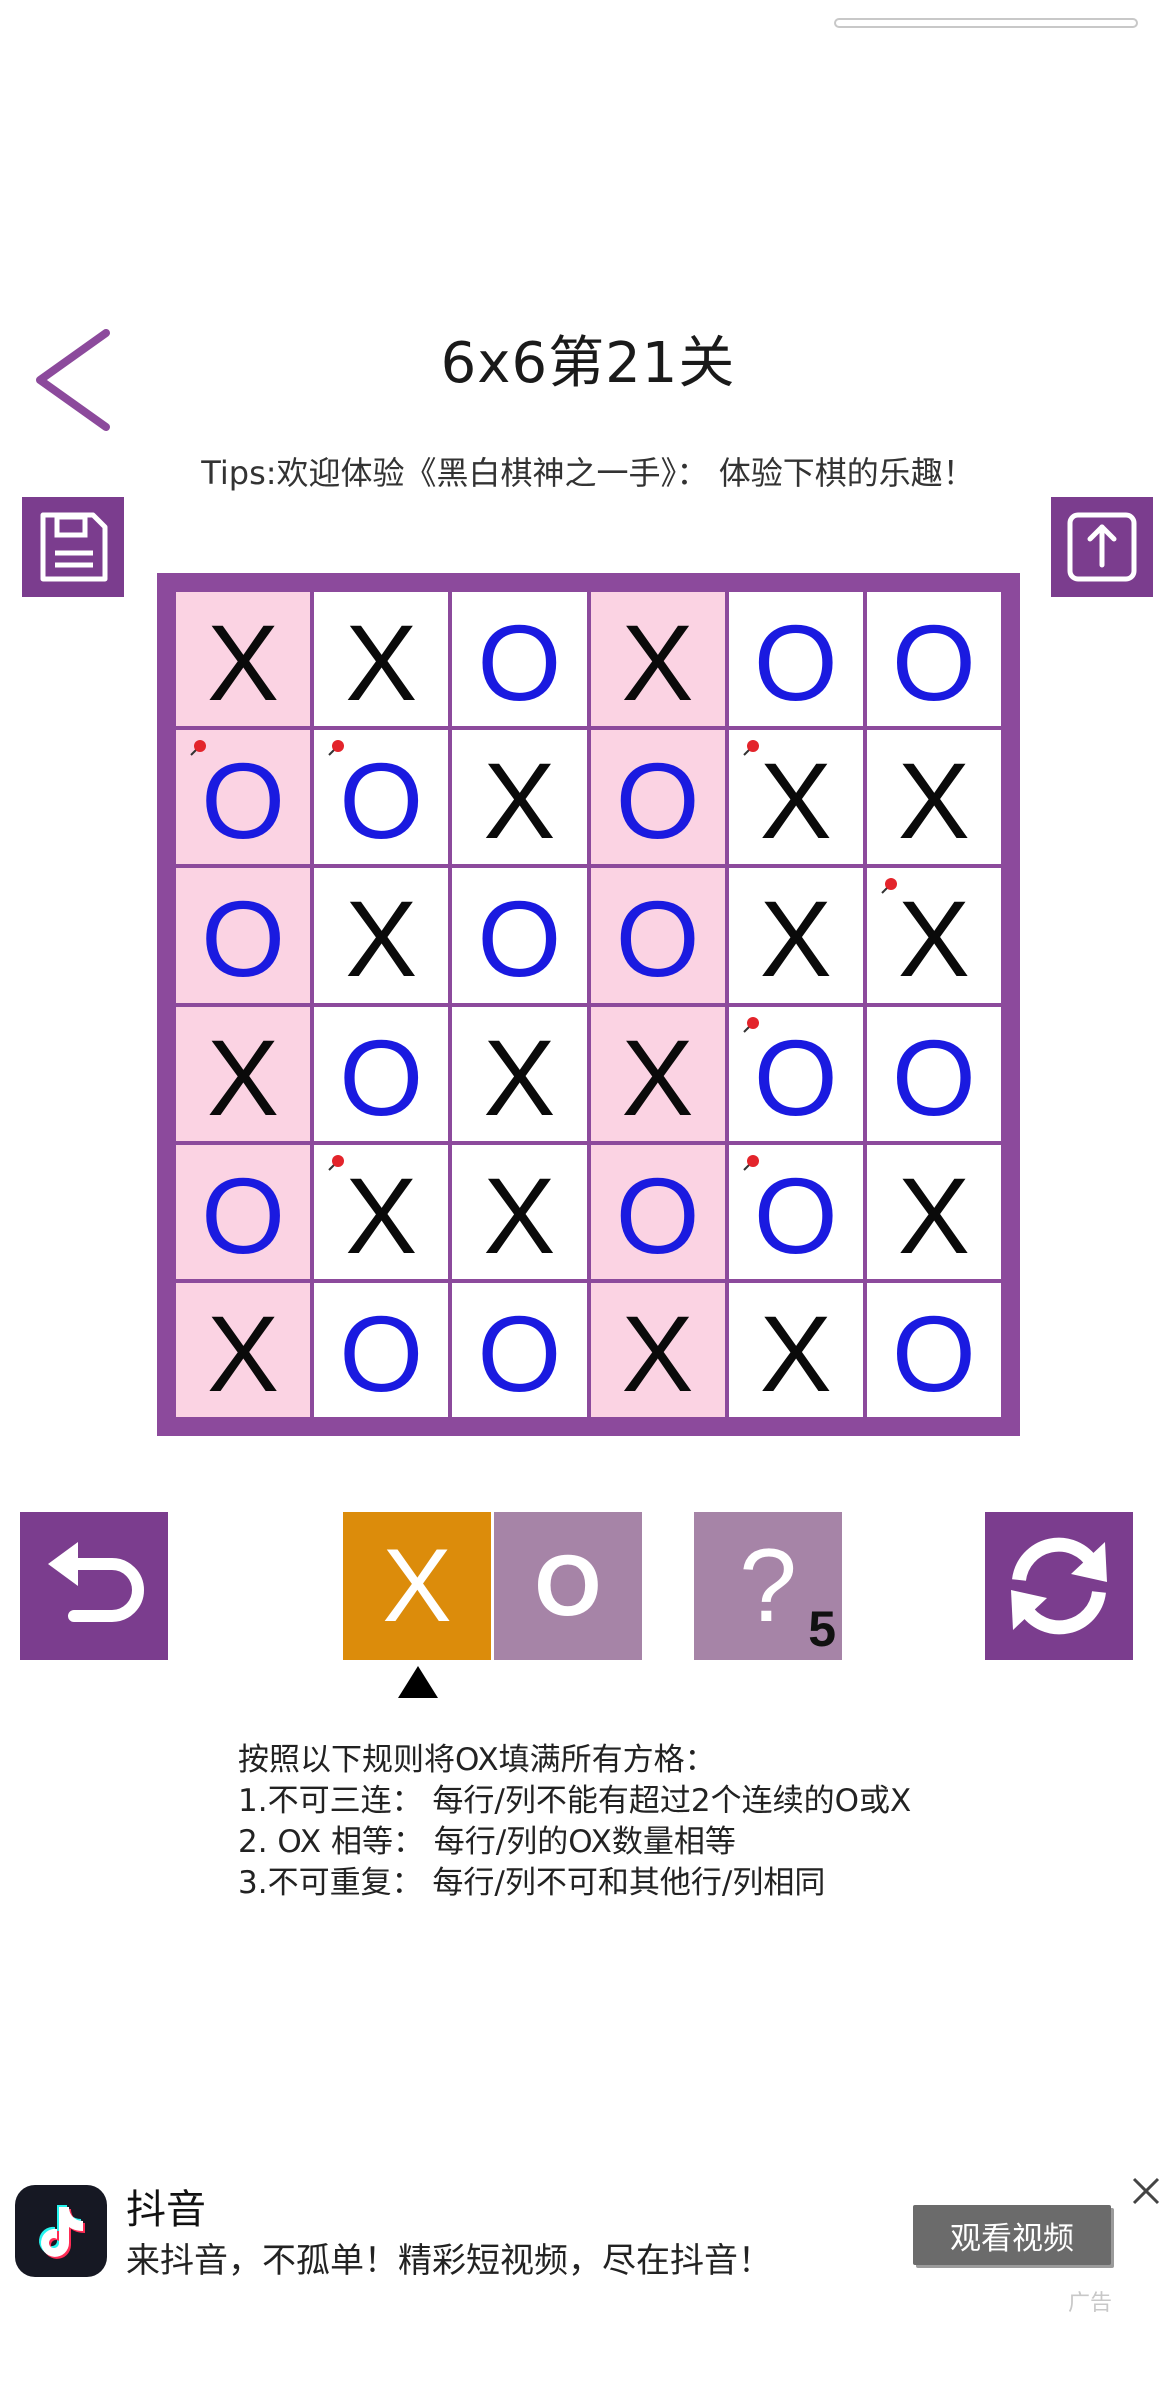 Image resolution: width=1176 pixels, height=2400 pixels. I want to click on share-button, so click(1102, 547).